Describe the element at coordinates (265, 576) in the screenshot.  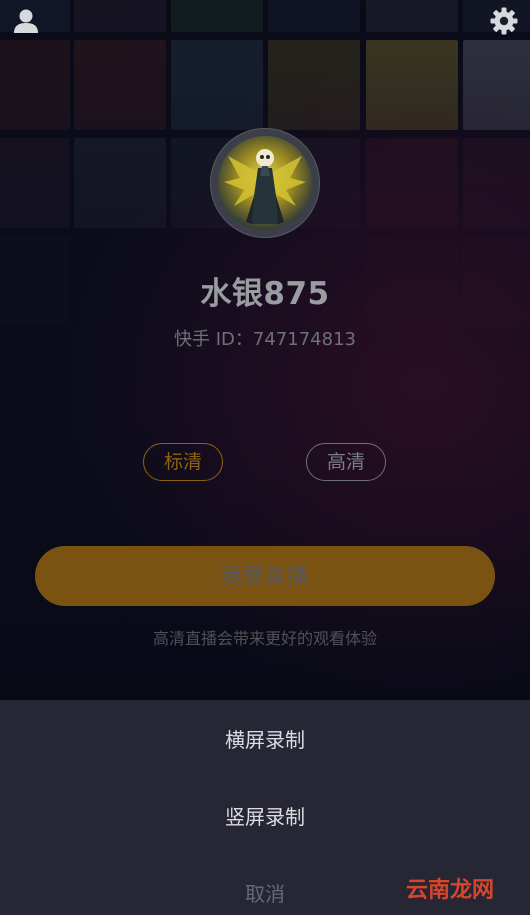
I see `go-live-button: 我要直播` at that location.